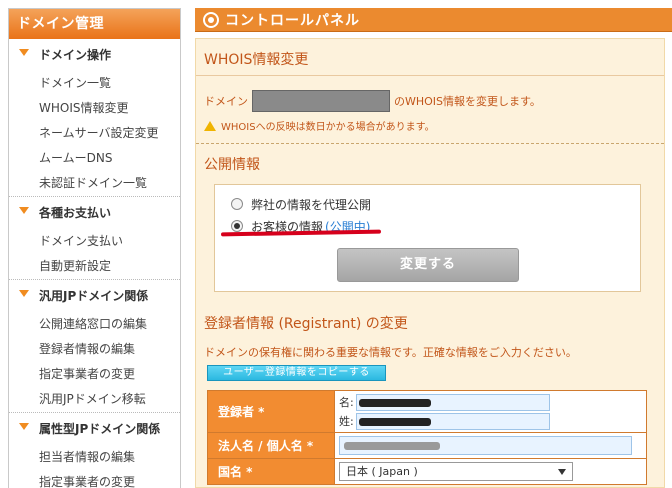 The width and height of the screenshot is (672, 488). What do you see at coordinates (94, 241) in the screenshot?
I see `sidebar-item-domain-payment: ドメイン支払い` at bounding box center [94, 241].